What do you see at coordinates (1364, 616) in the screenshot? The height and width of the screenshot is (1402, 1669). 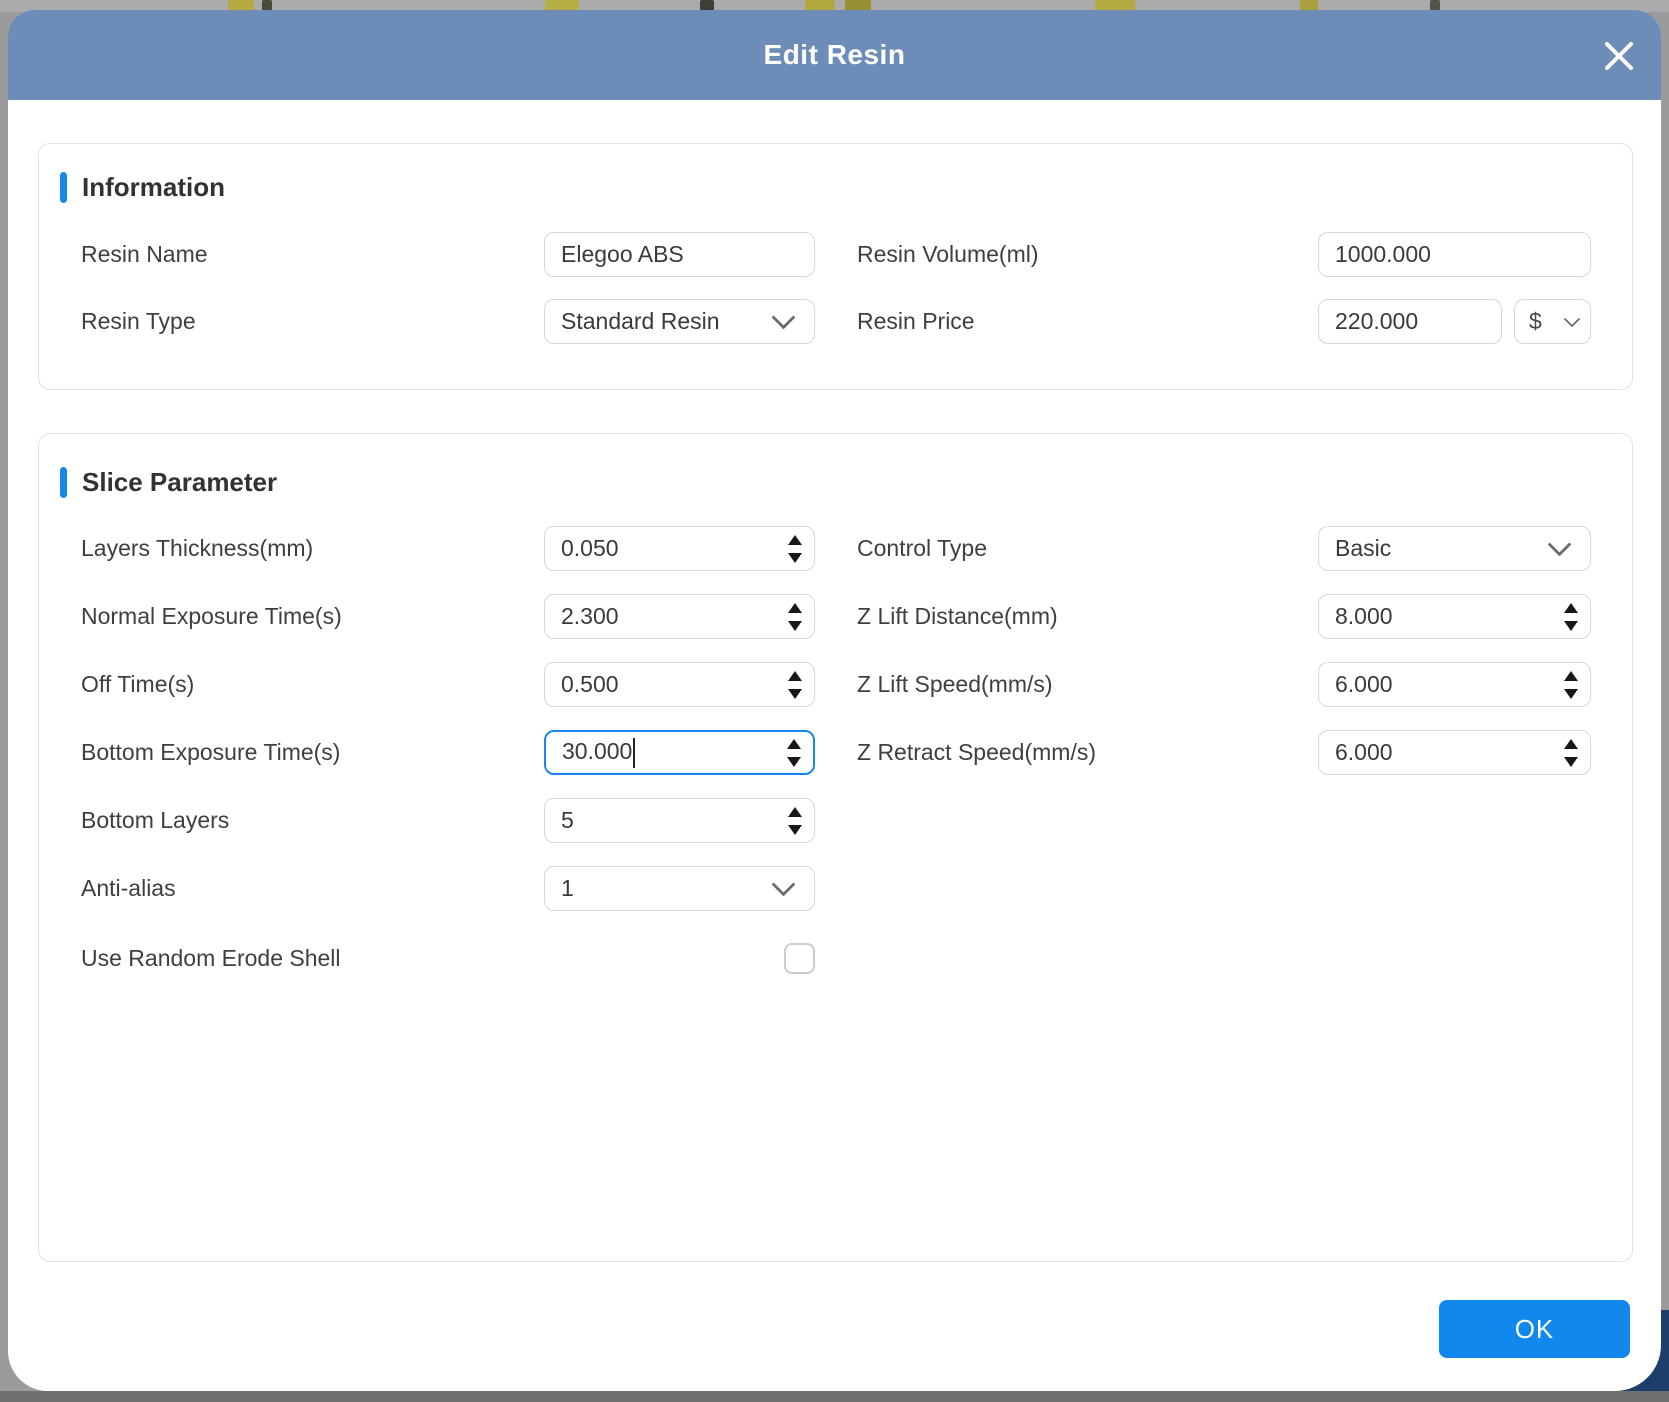 I see `z-lift-distance-value: 8.000` at bounding box center [1364, 616].